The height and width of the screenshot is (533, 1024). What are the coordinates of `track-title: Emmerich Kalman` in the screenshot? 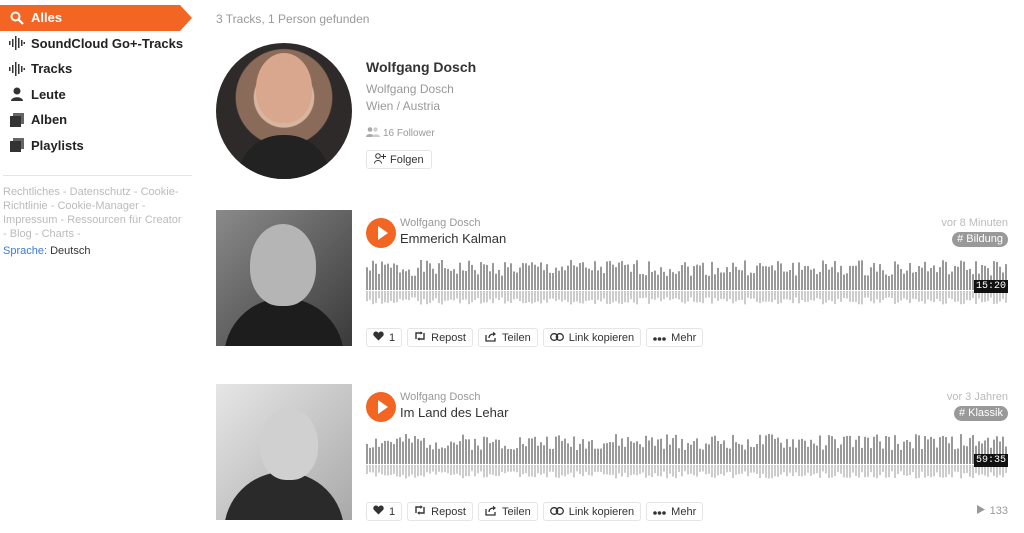 It's located at (453, 238).